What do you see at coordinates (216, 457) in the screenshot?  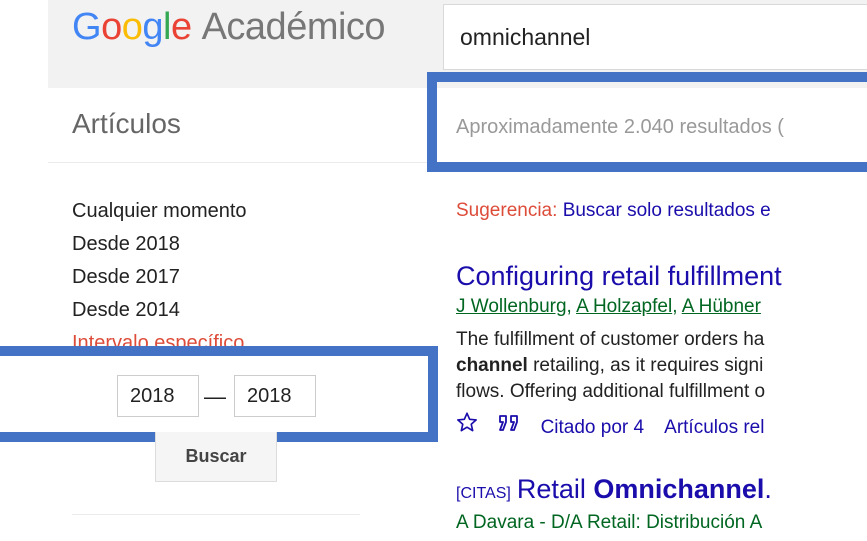 I see `search-button: Buscar` at bounding box center [216, 457].